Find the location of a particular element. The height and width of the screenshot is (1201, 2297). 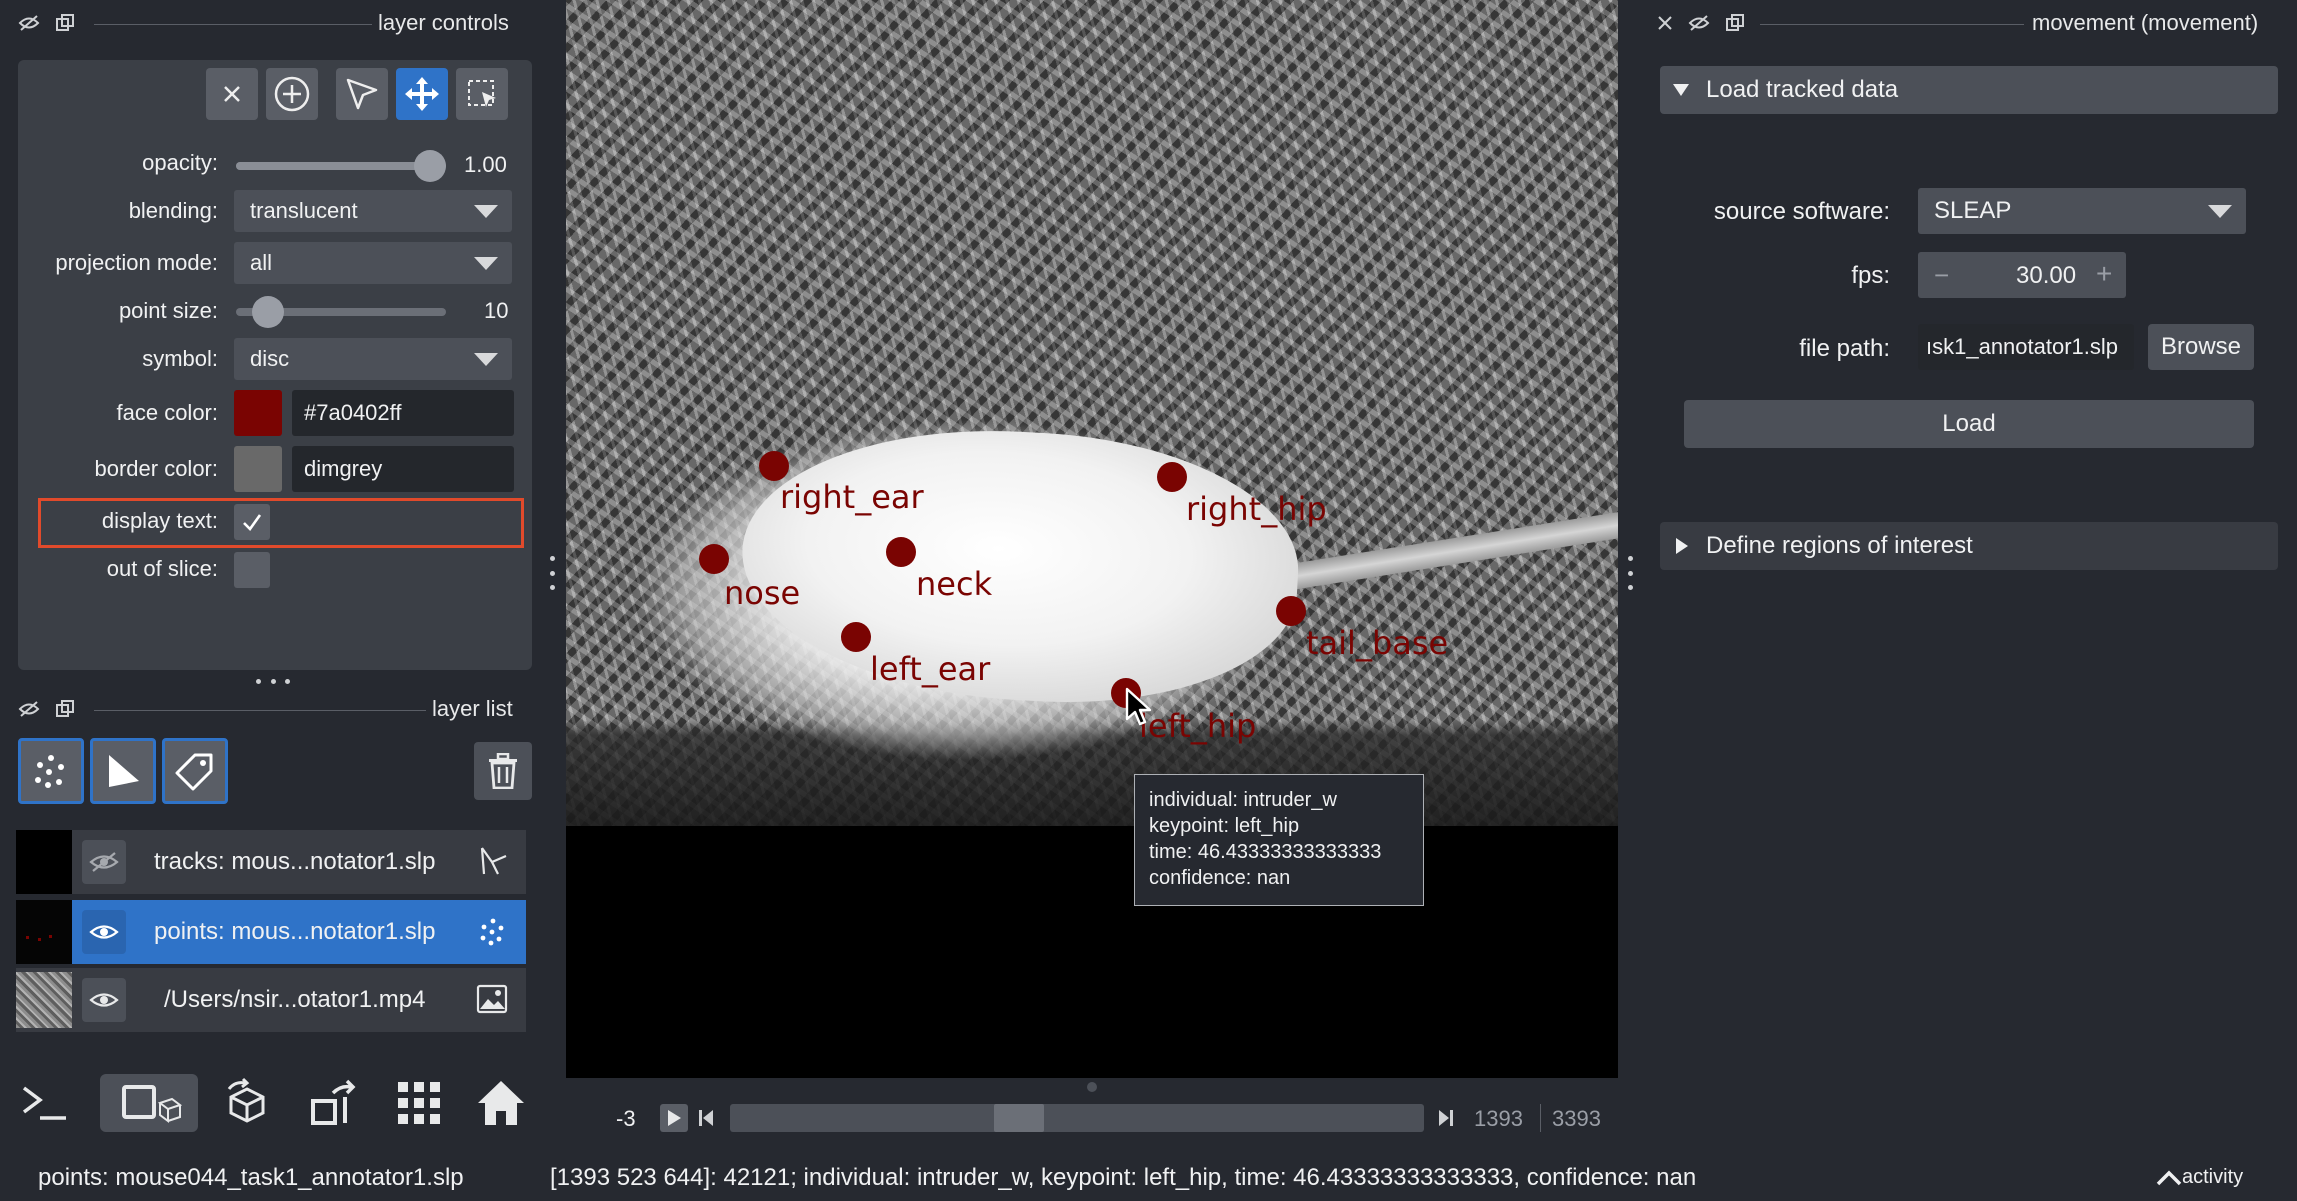

source-software-dropdown: SLEAP is located at coordinates (2082, 211).